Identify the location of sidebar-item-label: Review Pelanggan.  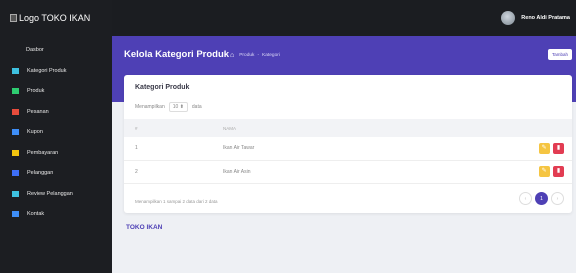
(50, 193).